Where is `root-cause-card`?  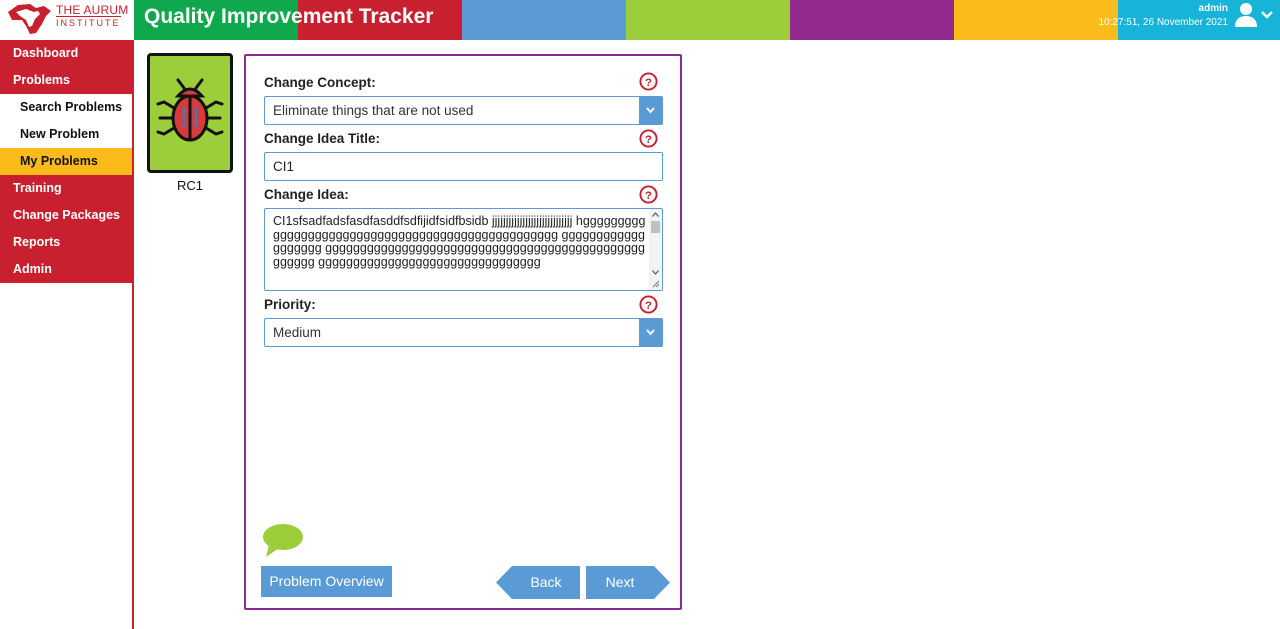 root-cause-card is located at coordinates (190, 113).